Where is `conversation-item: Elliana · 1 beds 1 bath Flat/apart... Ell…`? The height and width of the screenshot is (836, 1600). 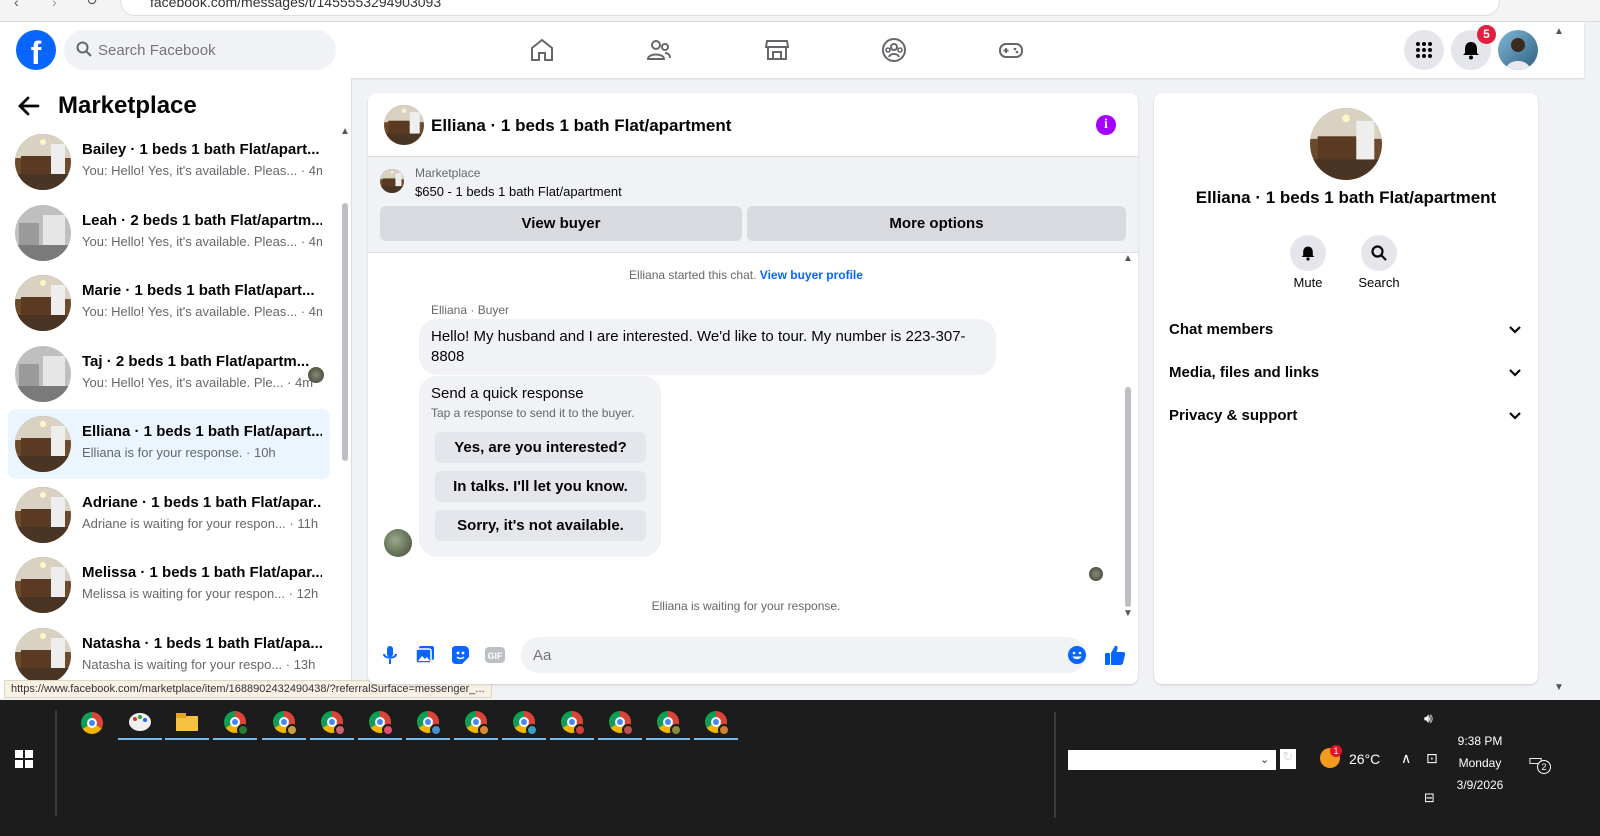 conversation-item: Elliana · 1 beds 1 bath Flat/apart... Ell… is located at coordinates (169, 444).